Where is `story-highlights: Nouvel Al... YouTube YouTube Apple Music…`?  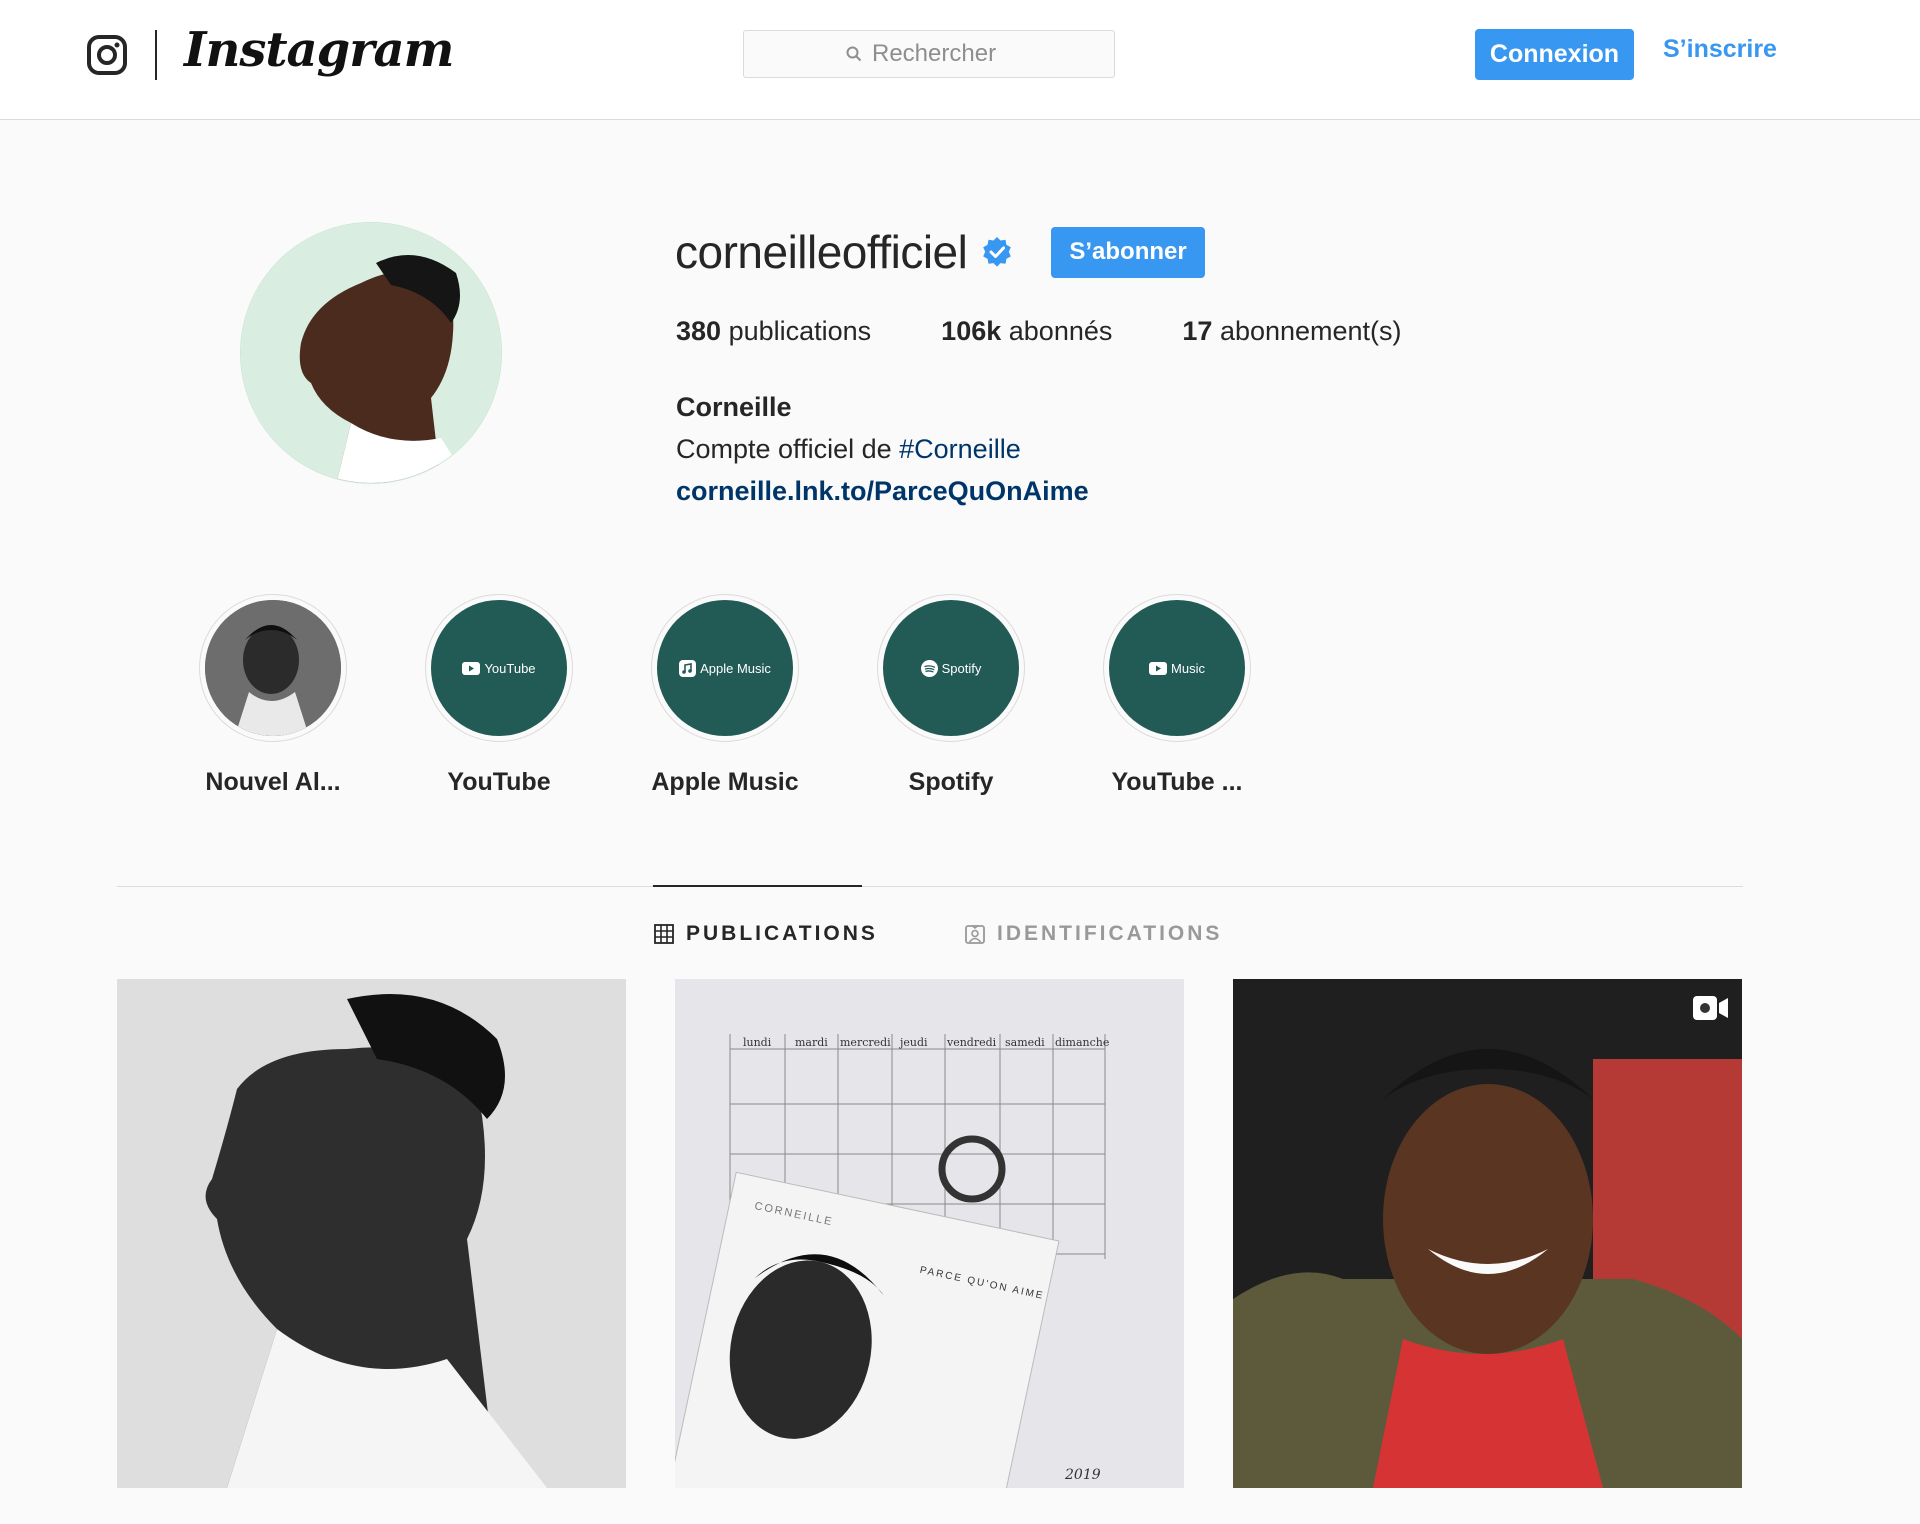 story-highlights: Nouvel Al... YouTube YouTube Apple Music… is located at coordinates (725, 695).